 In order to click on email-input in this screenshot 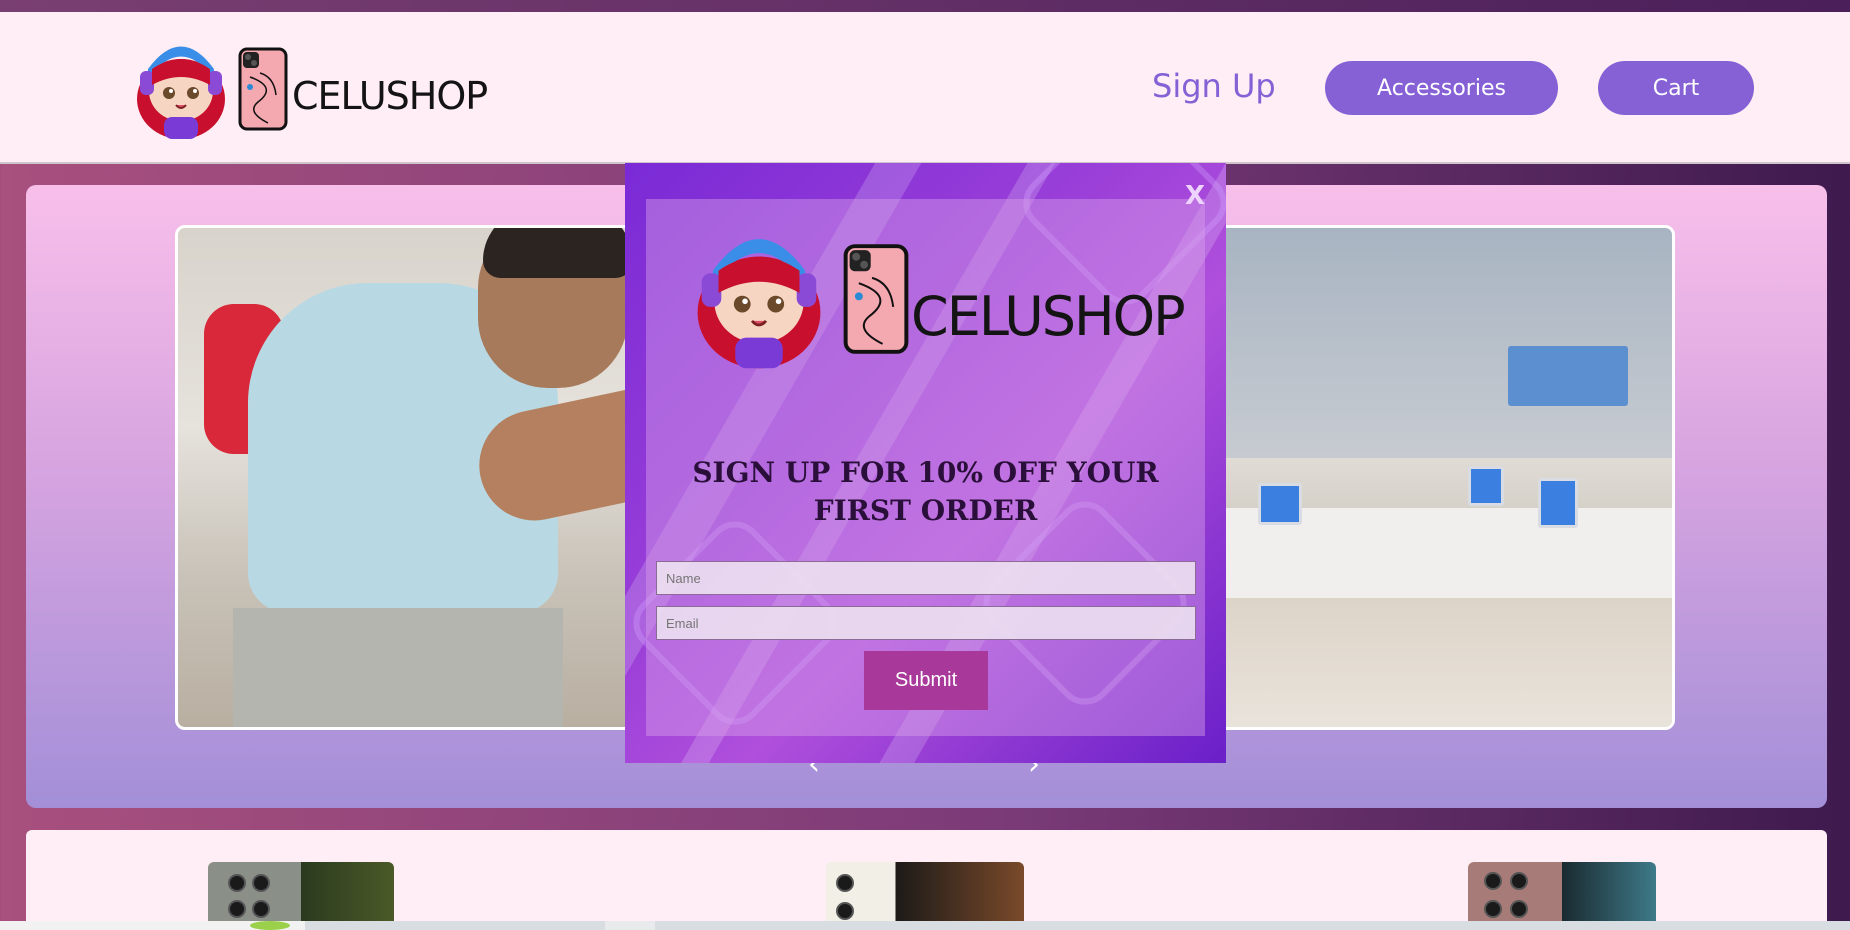, I will do `click(926, 623)`.